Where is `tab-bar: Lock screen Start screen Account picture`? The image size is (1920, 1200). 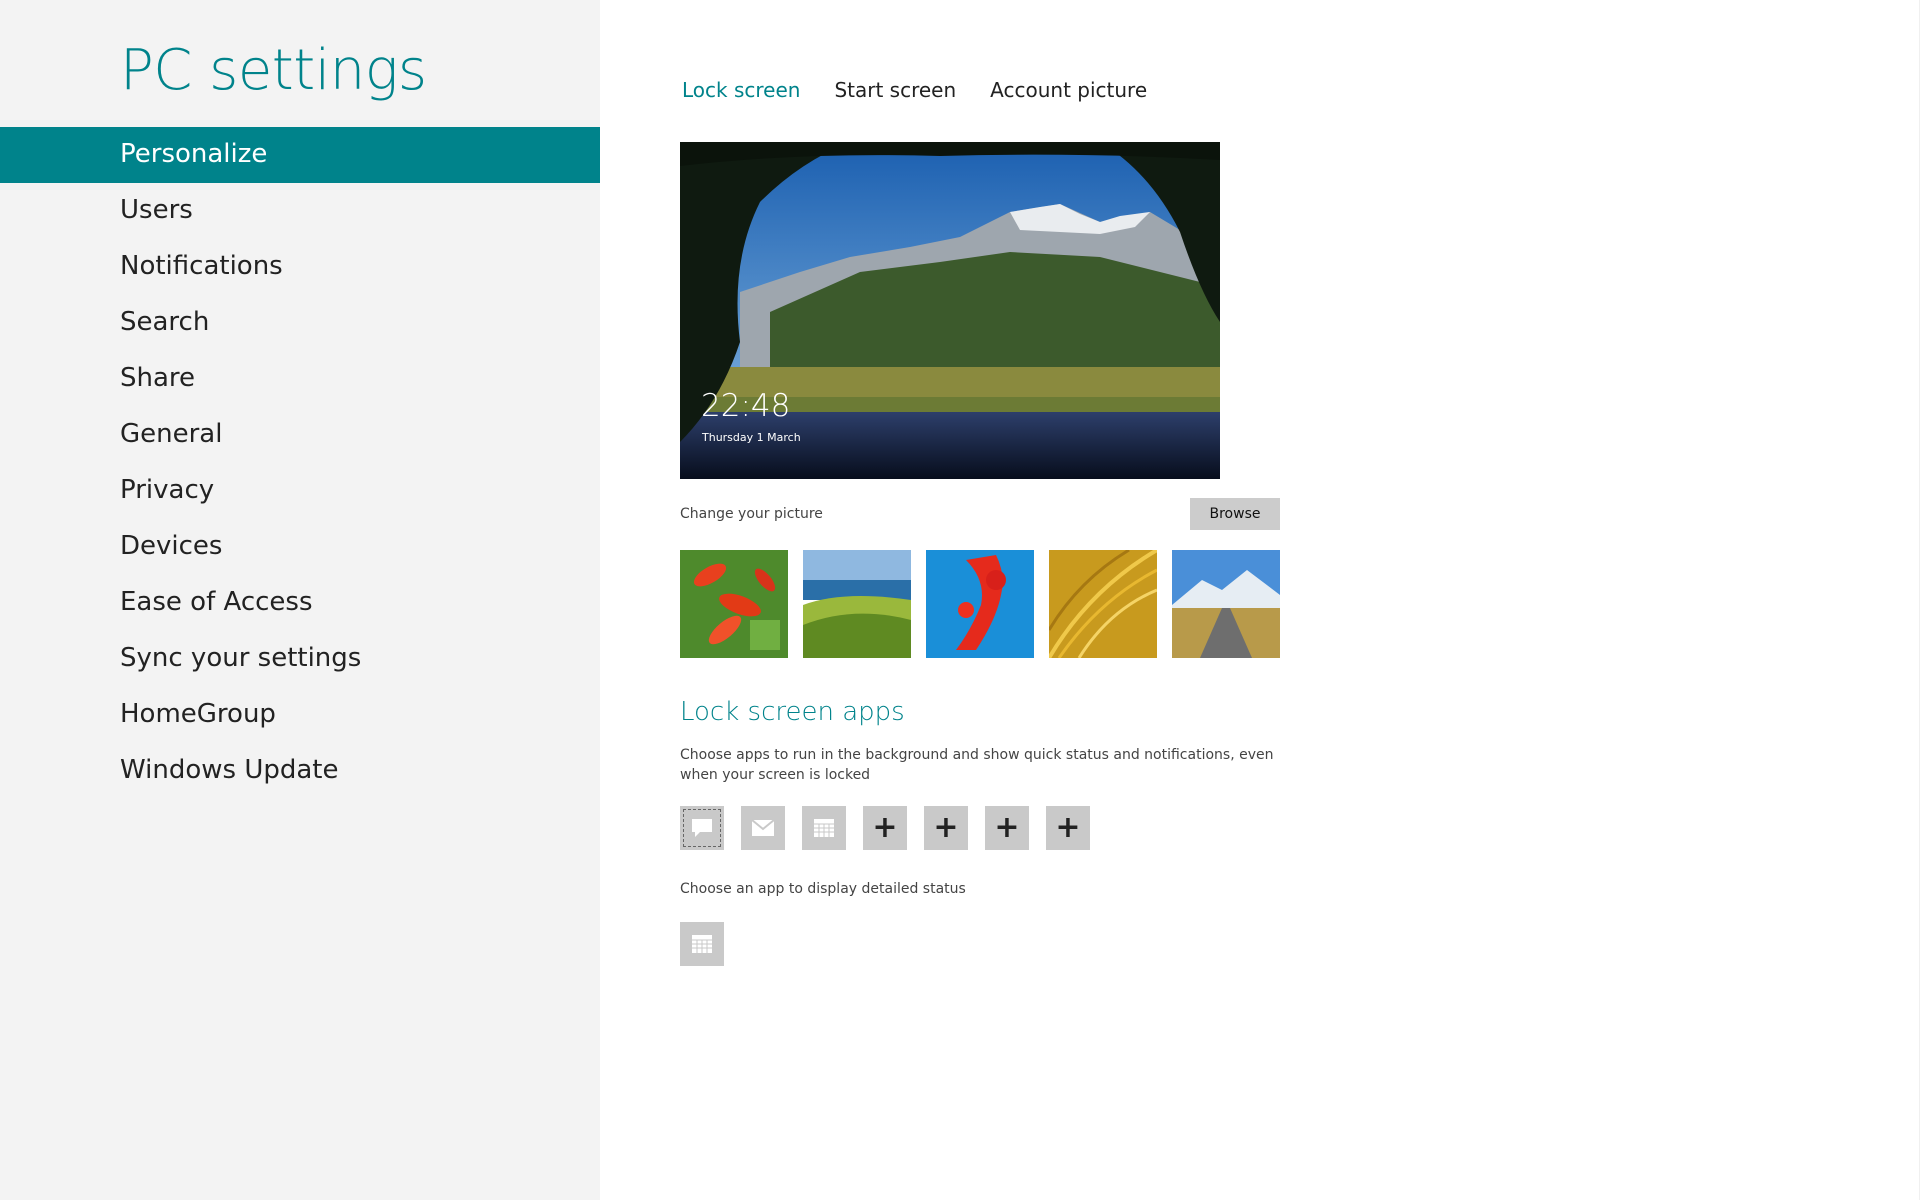 tab-bar: Lock screen Start screen Account picture is located at coordinates (914, 90).